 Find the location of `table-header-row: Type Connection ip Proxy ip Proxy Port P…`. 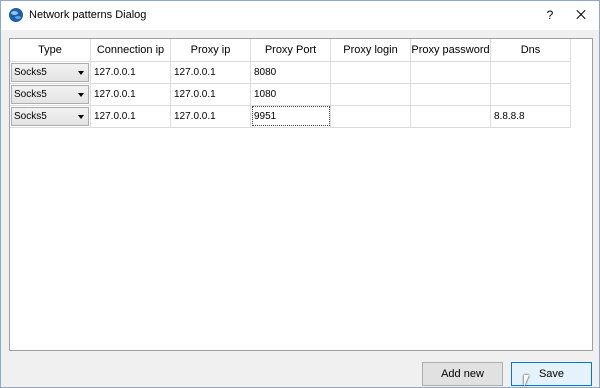

table-header-row: Type Connection ip Proxy ip Proxy Port P… is located at coordinates (290, 50).